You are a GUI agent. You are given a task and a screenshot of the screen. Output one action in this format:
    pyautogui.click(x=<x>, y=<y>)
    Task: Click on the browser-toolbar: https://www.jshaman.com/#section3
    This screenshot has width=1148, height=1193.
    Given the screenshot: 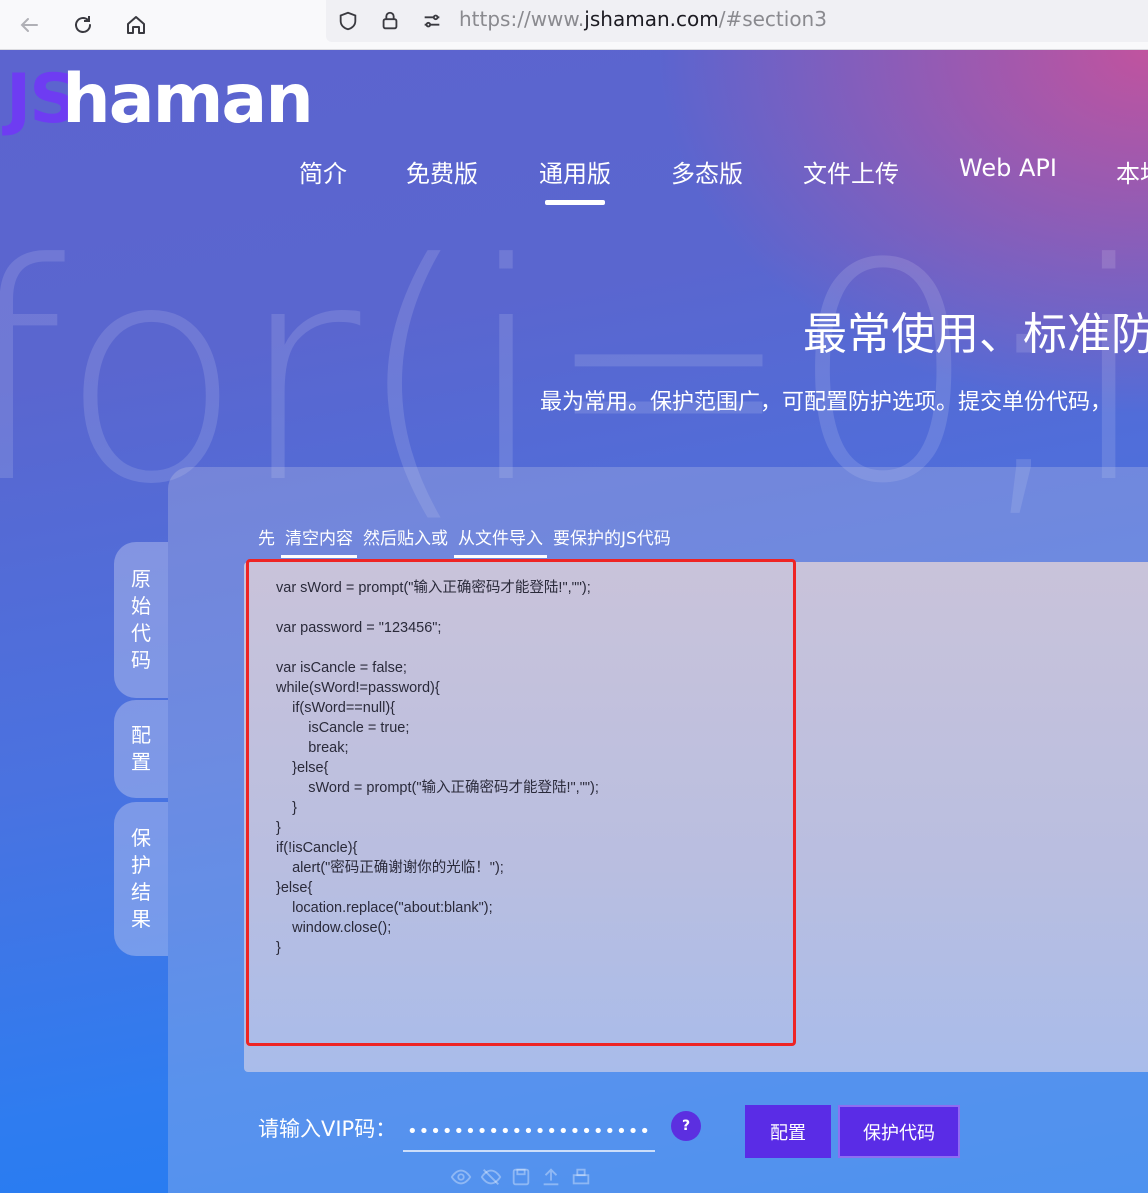 What is the action you would take?
    pyautogui.click(x=574, y=25)
    